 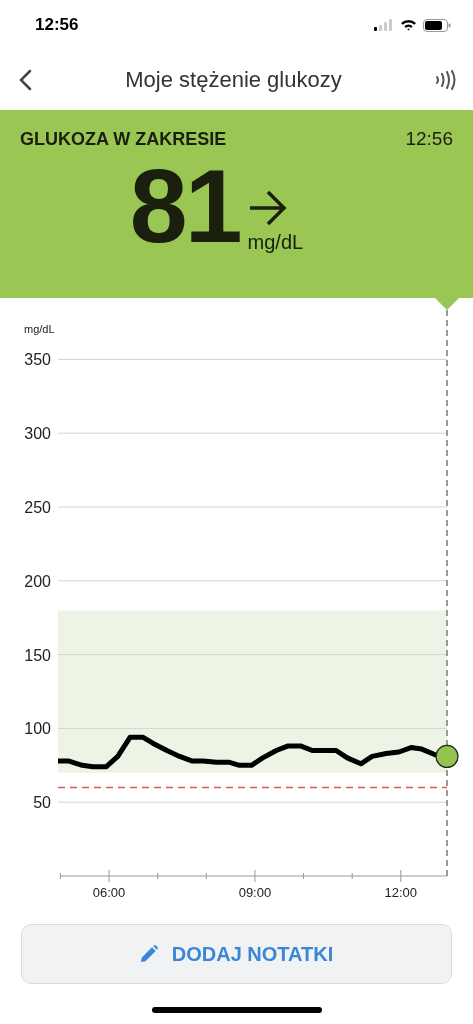 I want to click on axis-title: mg/dL, so click(x=39, y=329).